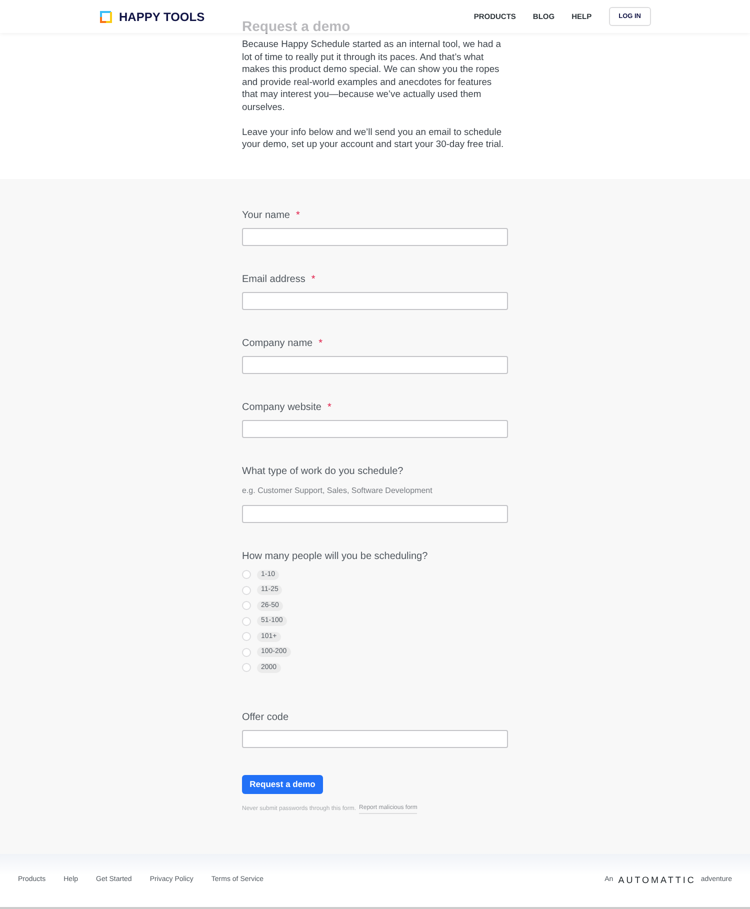 The height and width of the screenshot is (909, 750). Describe the element at coordinates (338, 491) in the screenshot. I see `field-hint: e.g. Customer Support, Sales, Software Development` at that location.